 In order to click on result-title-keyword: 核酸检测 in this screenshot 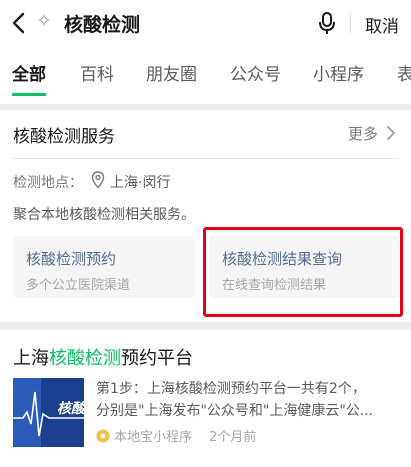, I will do `click(85, 358)`.